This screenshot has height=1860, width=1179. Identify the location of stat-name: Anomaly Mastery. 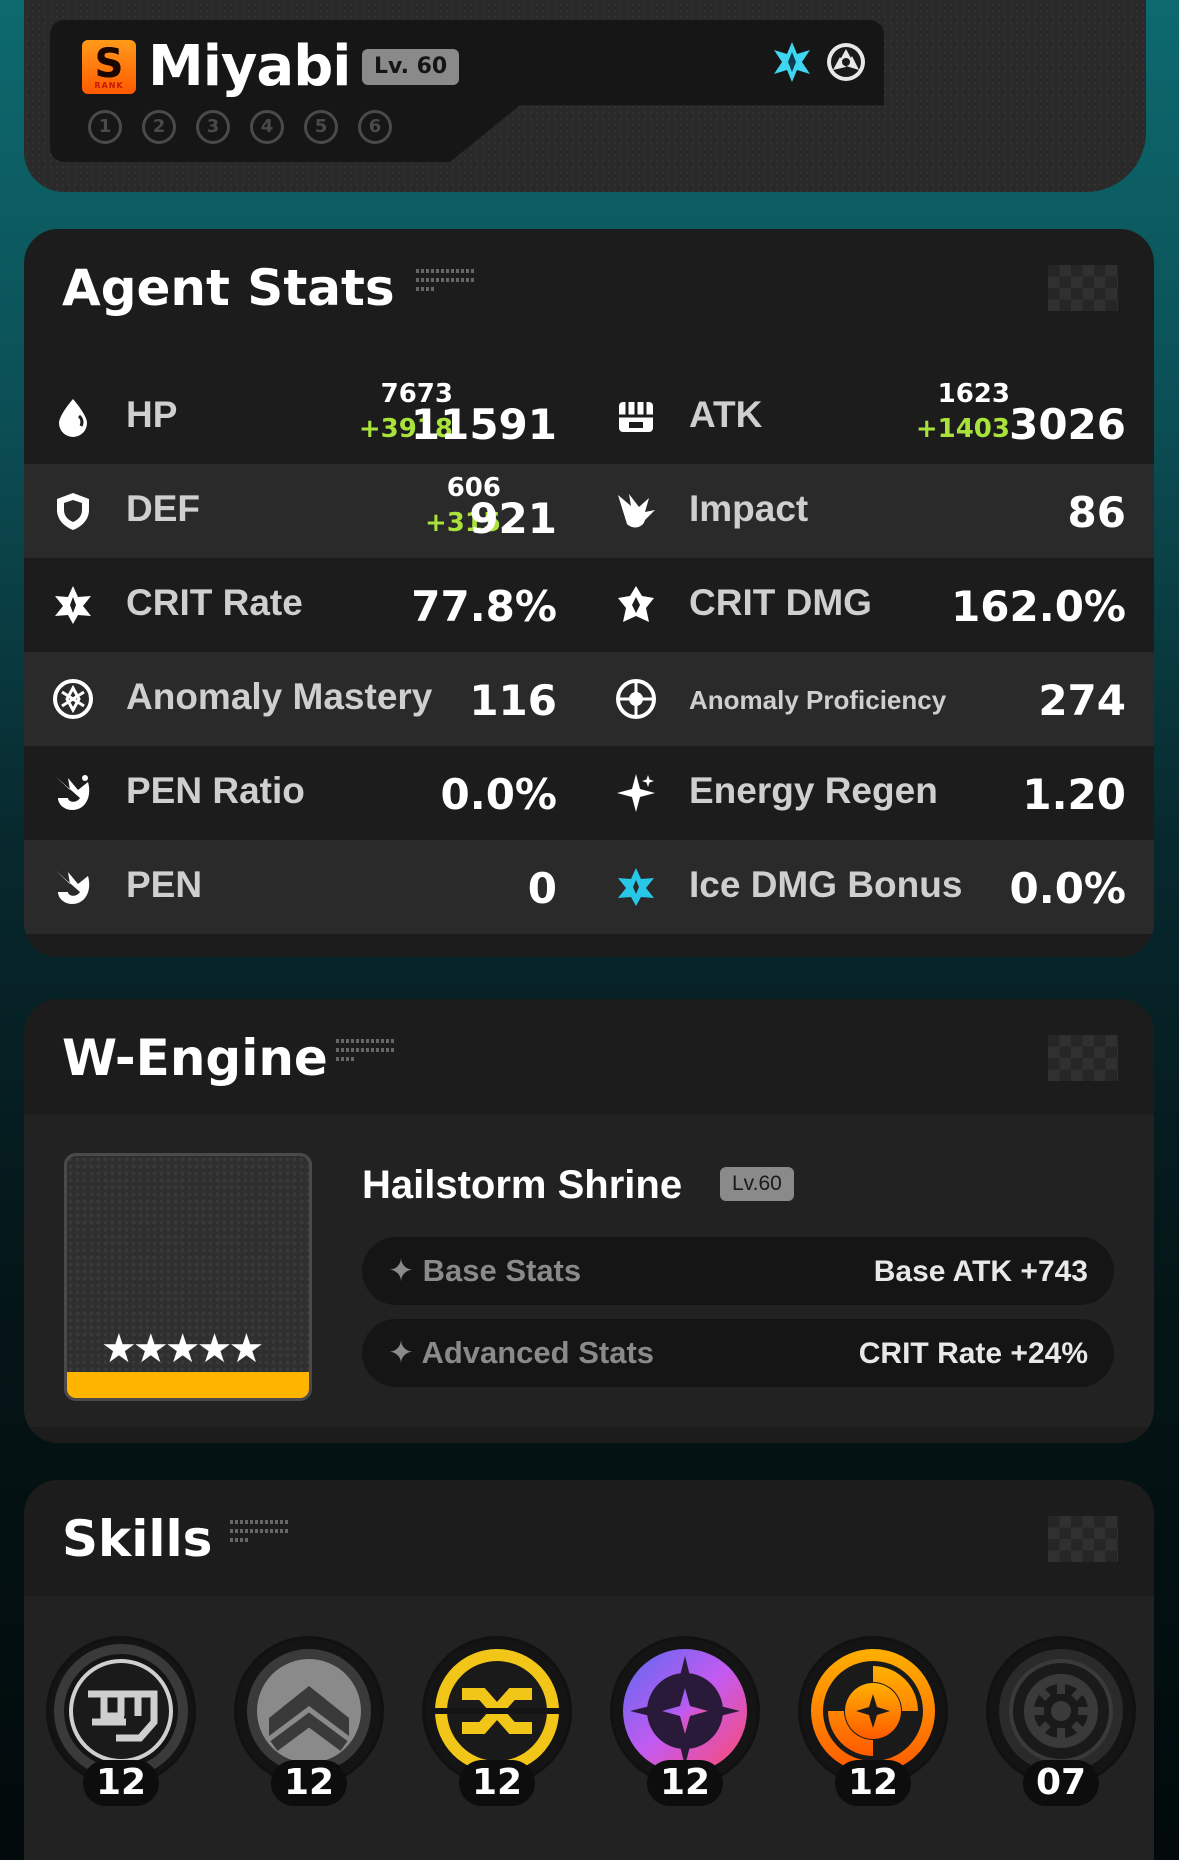
(279, 696).